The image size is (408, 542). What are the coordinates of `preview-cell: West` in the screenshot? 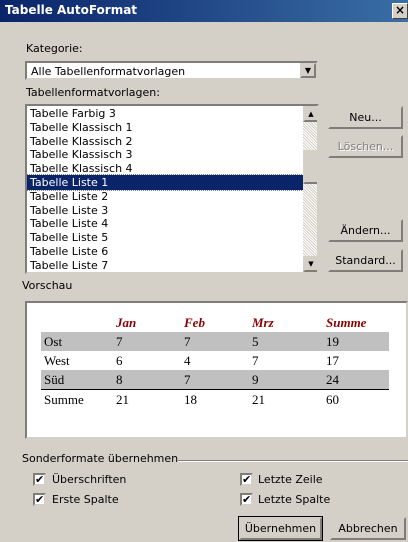 It's located at (77, 360).